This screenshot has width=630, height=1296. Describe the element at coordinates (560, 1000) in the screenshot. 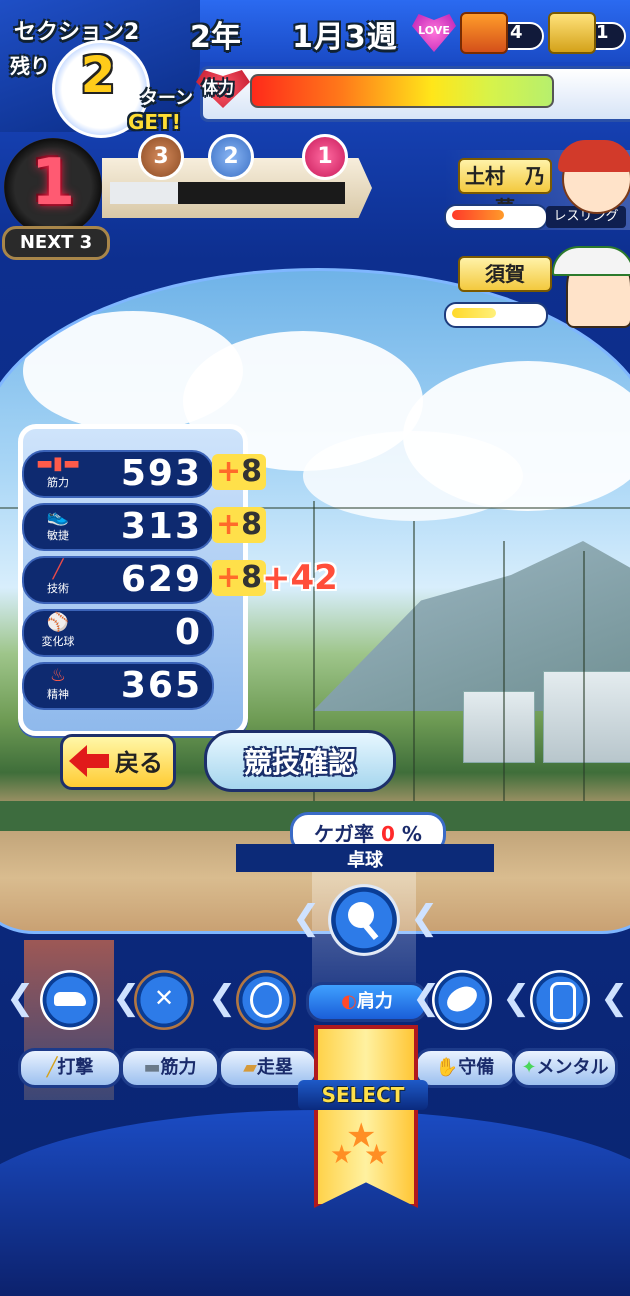

I see `wrestling-icon` at that location.